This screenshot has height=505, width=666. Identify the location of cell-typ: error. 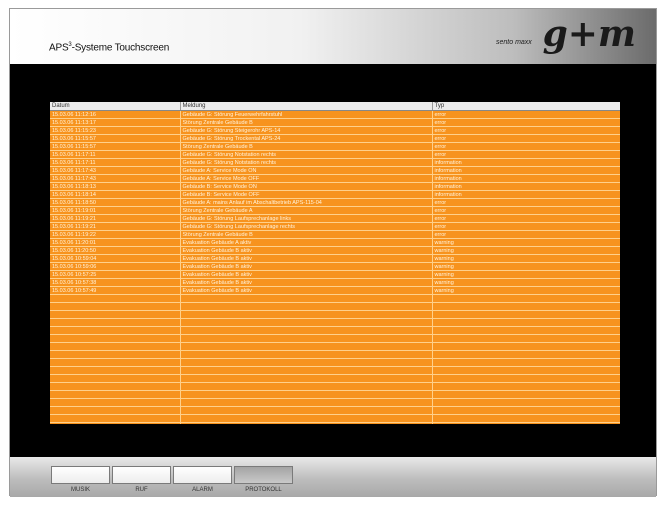
(526, 234).